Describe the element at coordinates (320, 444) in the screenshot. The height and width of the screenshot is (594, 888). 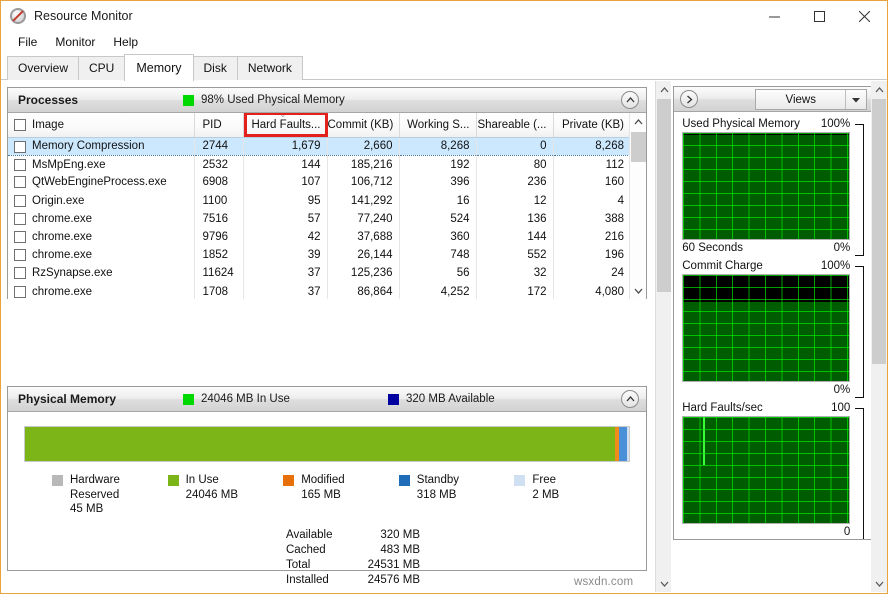
I see `memory-segment-in-use` at that location.